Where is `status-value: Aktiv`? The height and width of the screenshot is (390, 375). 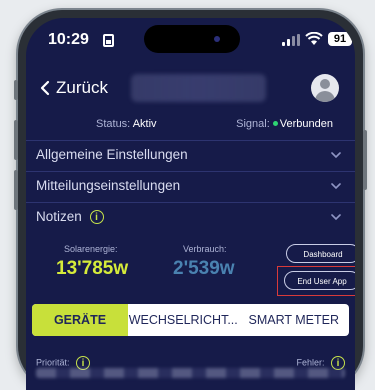
status-value: Aktiv is located at coordinates (144, 124).